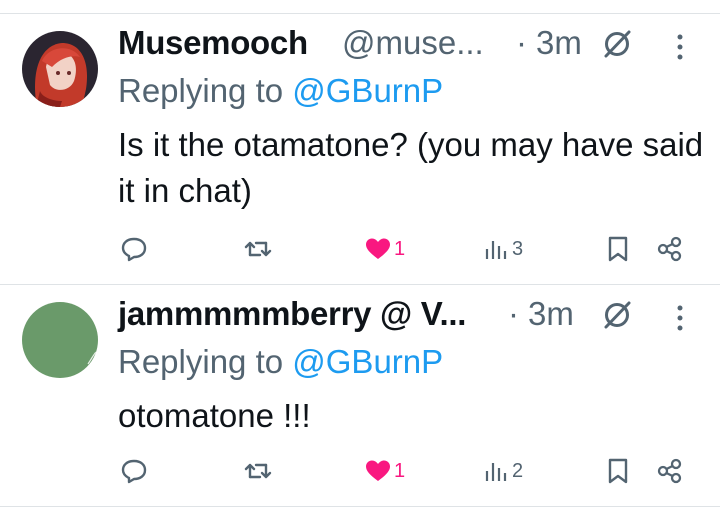 This screenshot has height=518, width=720. What do you see at coordinates (360, 506) in the screenshot?
I see `divider` at bounding box center [360, 506].